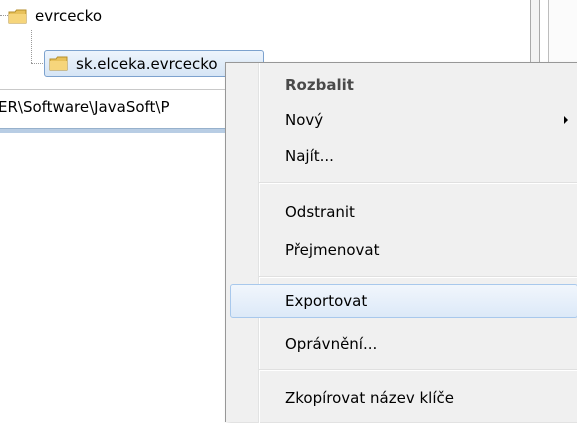 This screenshot has height=423, width=577. What do you see at coordinates (319, 85) in the screenshot?
I see `menu-item-label: Rozbalit` at bounding box center [319, 85].